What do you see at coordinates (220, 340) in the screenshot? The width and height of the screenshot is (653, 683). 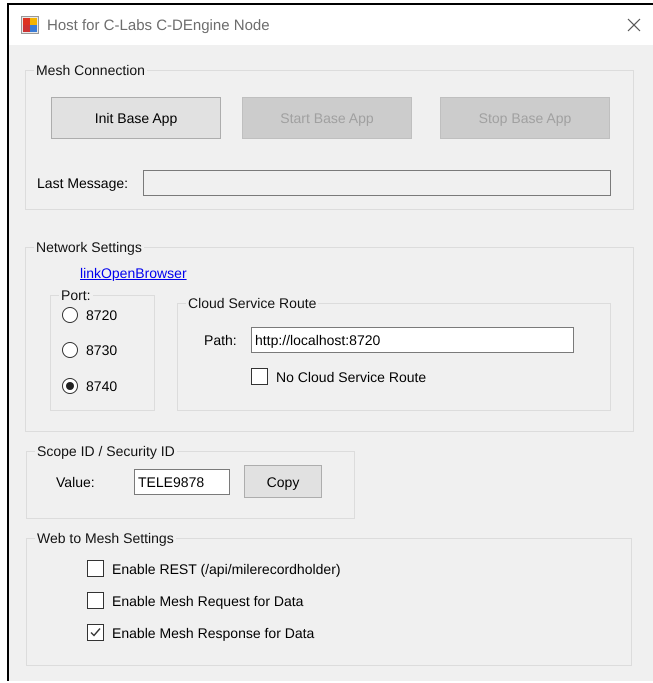 I see `field-label: Path:` at bounding box center [220, 340].